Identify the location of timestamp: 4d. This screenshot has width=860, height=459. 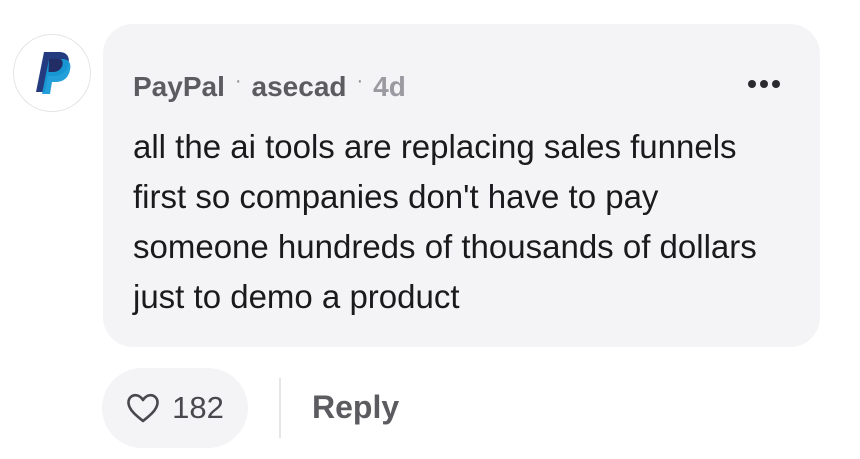
(389, 86).